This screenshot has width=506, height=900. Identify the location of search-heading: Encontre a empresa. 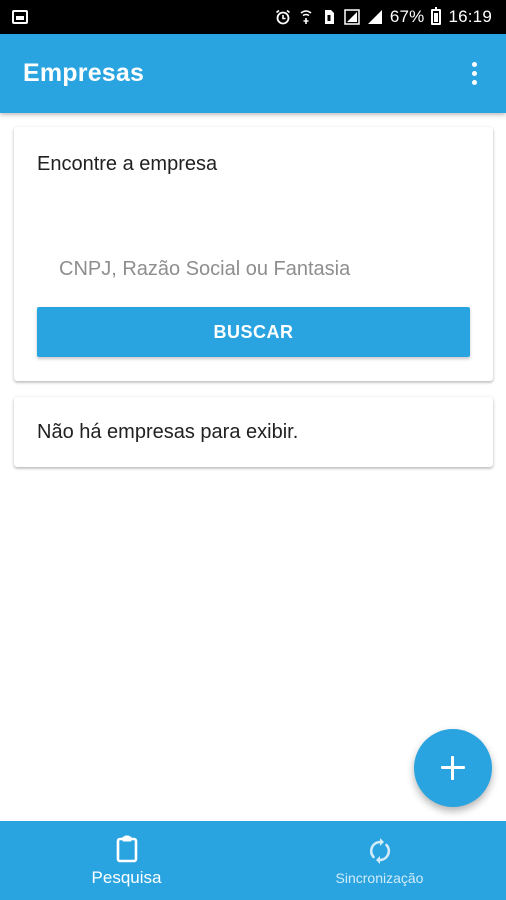
(127, 164).